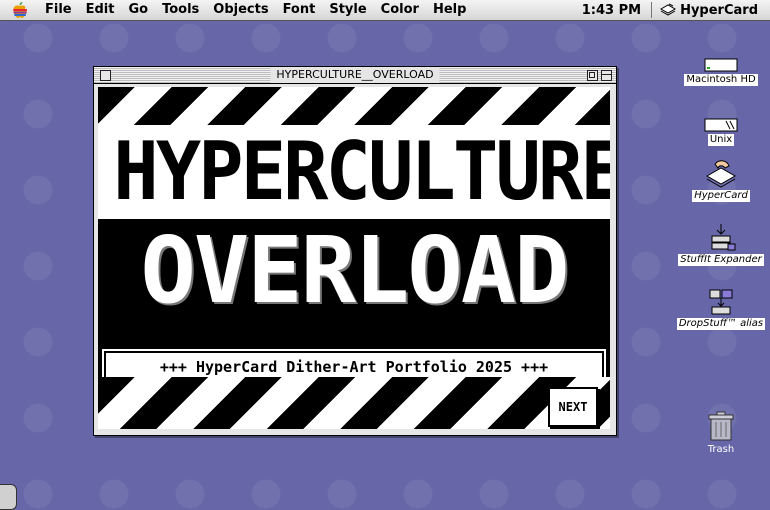 The width and height of the screenshot is (770, 510). Describe the element at coordinates (721, 80) in the screenshot. I see `desktop-icon-label: Macintosh HD` at that location.